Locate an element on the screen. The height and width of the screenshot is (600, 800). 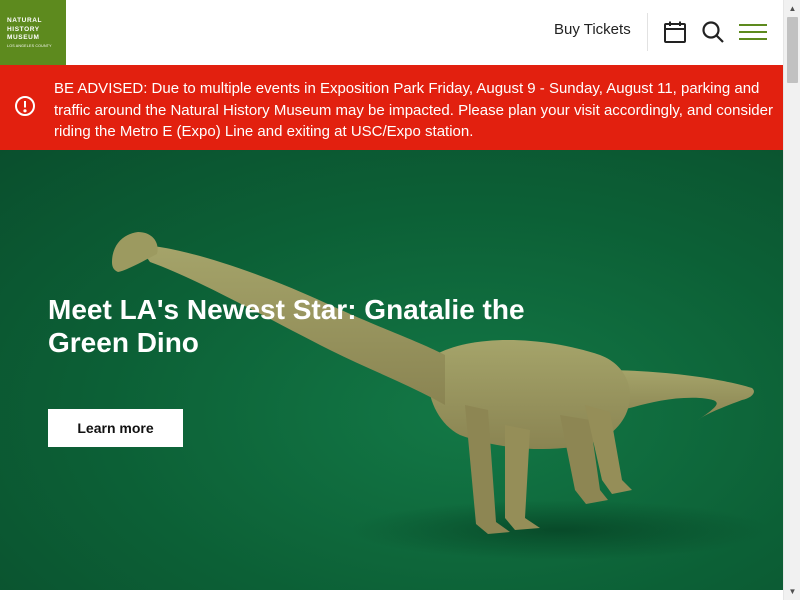
learn-more-button: Learn more is located at coordinates (115, 428).